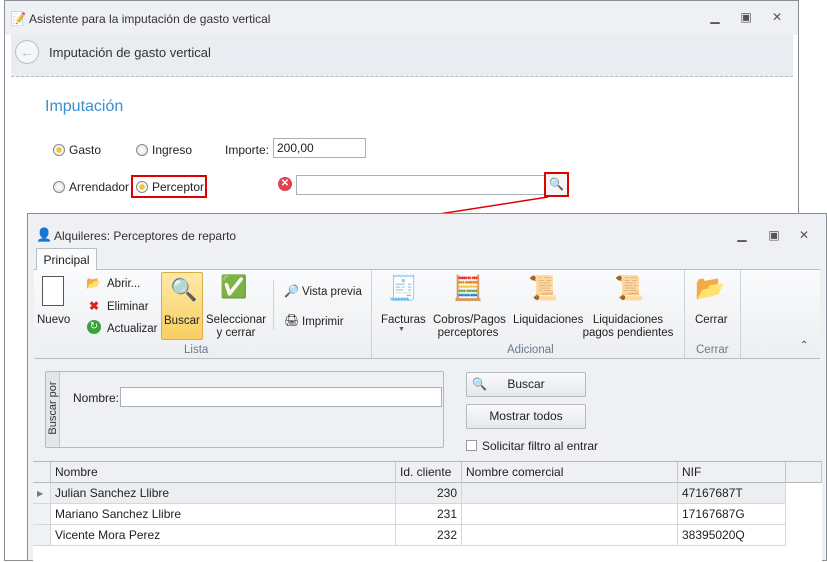  I want to click on column-header-empty, so click(804, 472).